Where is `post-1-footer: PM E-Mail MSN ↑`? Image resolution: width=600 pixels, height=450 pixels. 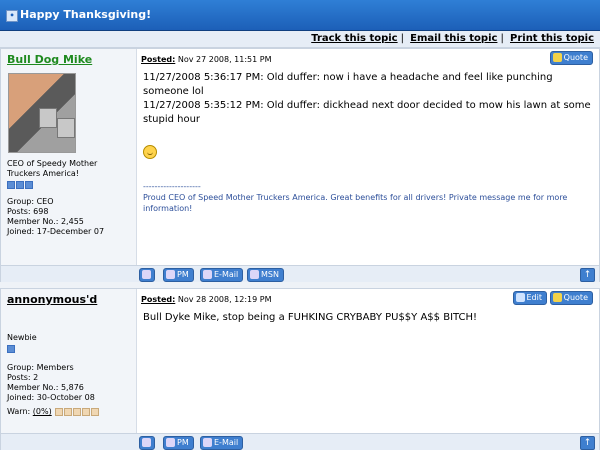 post-1-footer: PM E-Mail MSN ↑ is located at coordinates (300, 273).